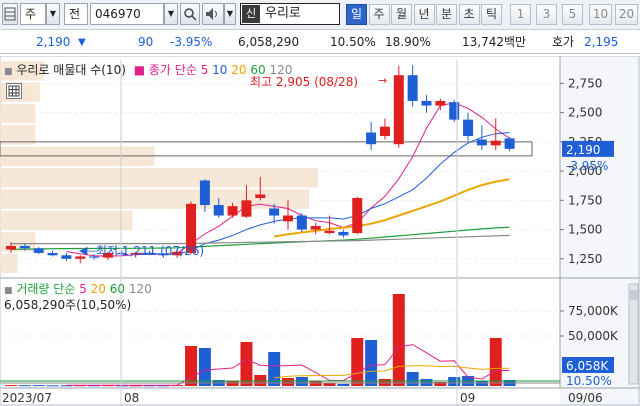 The height and width of the screenshot is (406, 640). Describe the element at coordinates (585, 113) in the screenshot. I see `price-tick-label: 2,500` at that location.